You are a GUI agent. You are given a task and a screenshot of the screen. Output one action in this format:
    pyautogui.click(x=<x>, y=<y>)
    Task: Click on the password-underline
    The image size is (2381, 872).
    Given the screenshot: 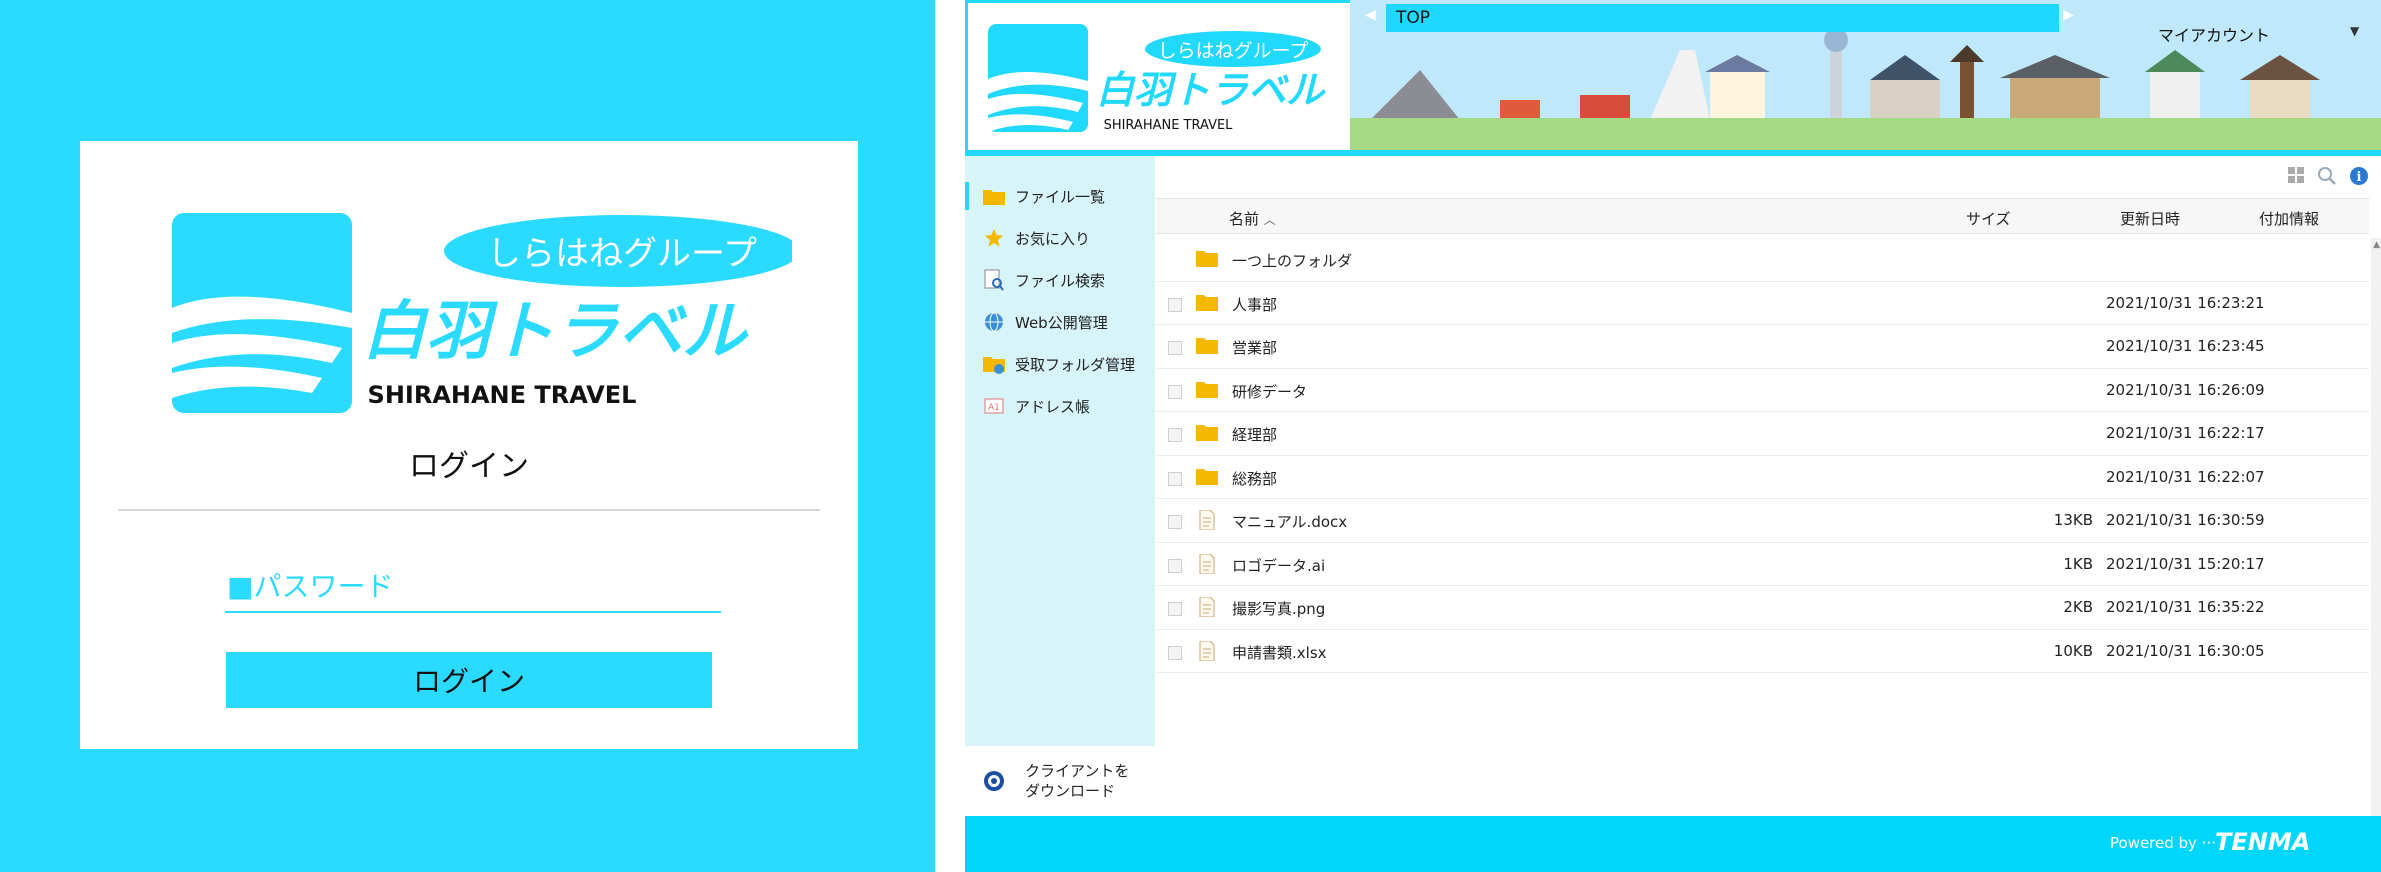 What is the action you would take?
    pyautogui.click(x=473, y=612)
    